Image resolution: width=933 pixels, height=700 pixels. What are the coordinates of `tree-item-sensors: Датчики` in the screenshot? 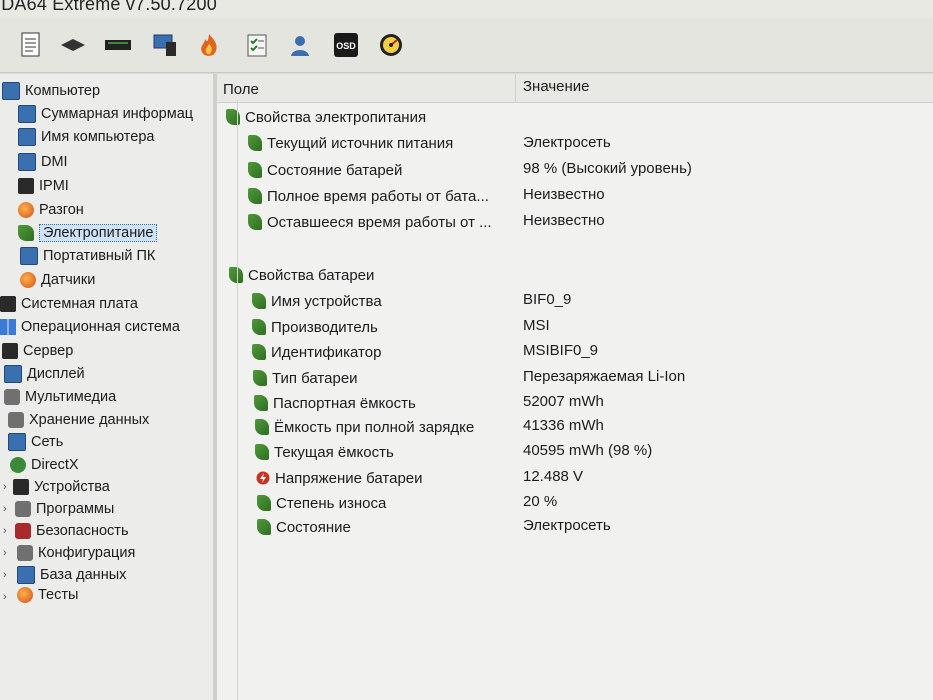 It's located at (57, 280).